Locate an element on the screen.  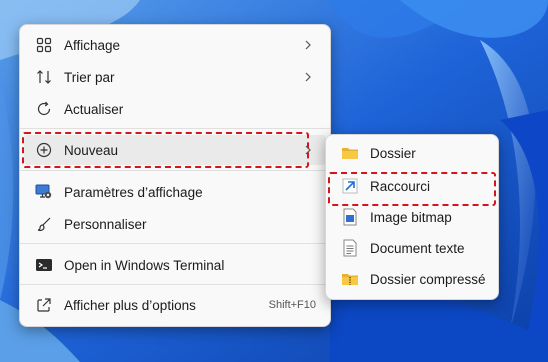
sort-icon is located at coordinates (44, 77).